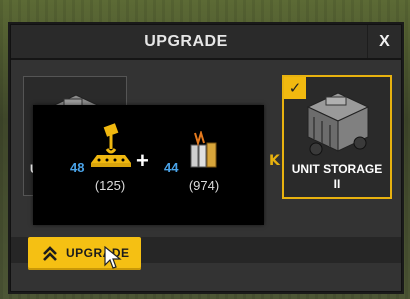  I want to click on target-unit-card: ✓ UNIT STORAGE II, so click(337, 137).